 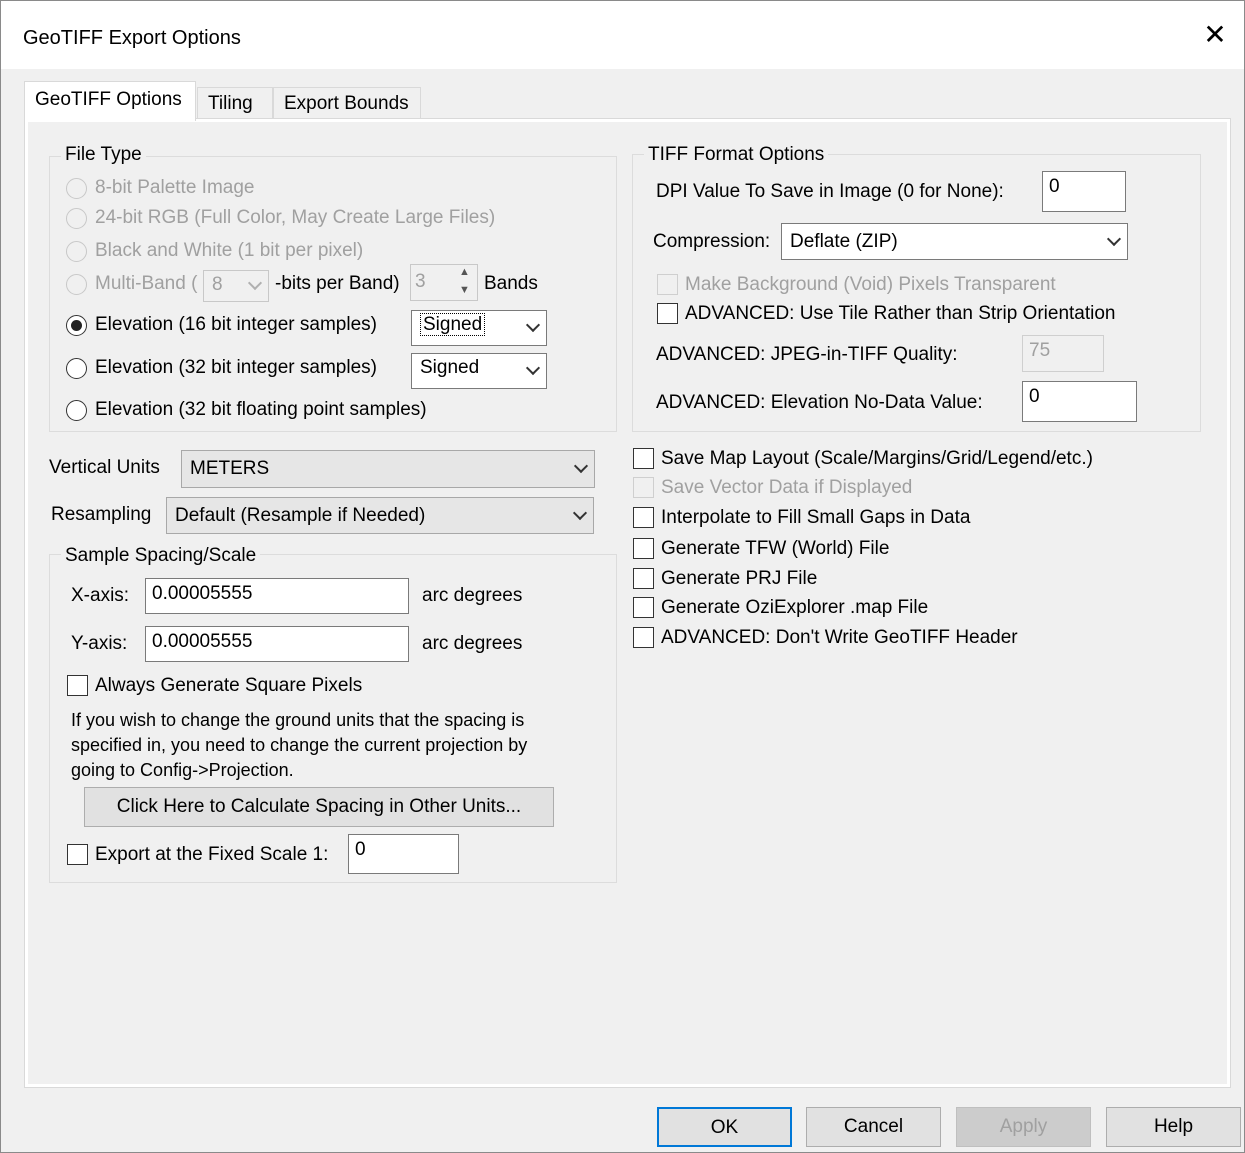 What do you see at coordinates (1063, 353) in the screenshot?
I see `jpeg-quality-input: 75` at bounding box center [1063, 353].